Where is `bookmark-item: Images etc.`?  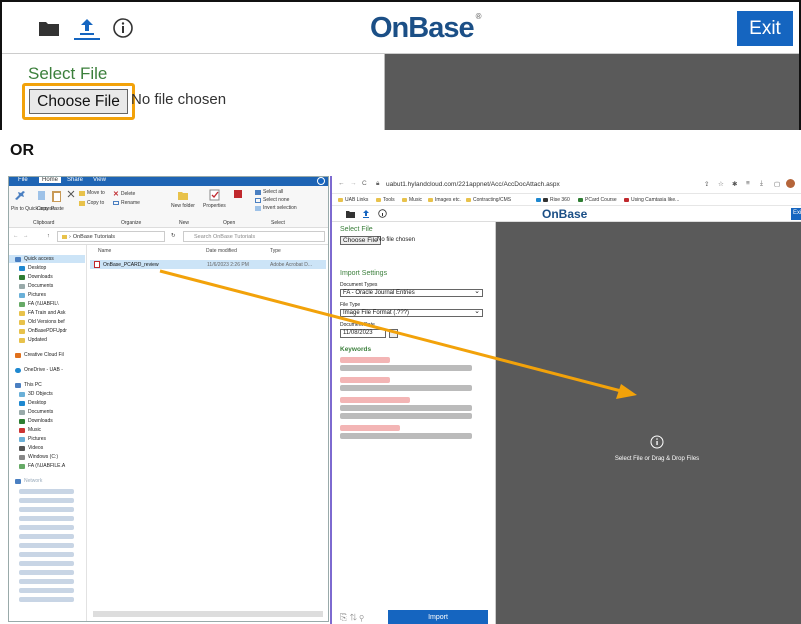
bookmark-item: Images etc. is located at coordinates (444, 200).